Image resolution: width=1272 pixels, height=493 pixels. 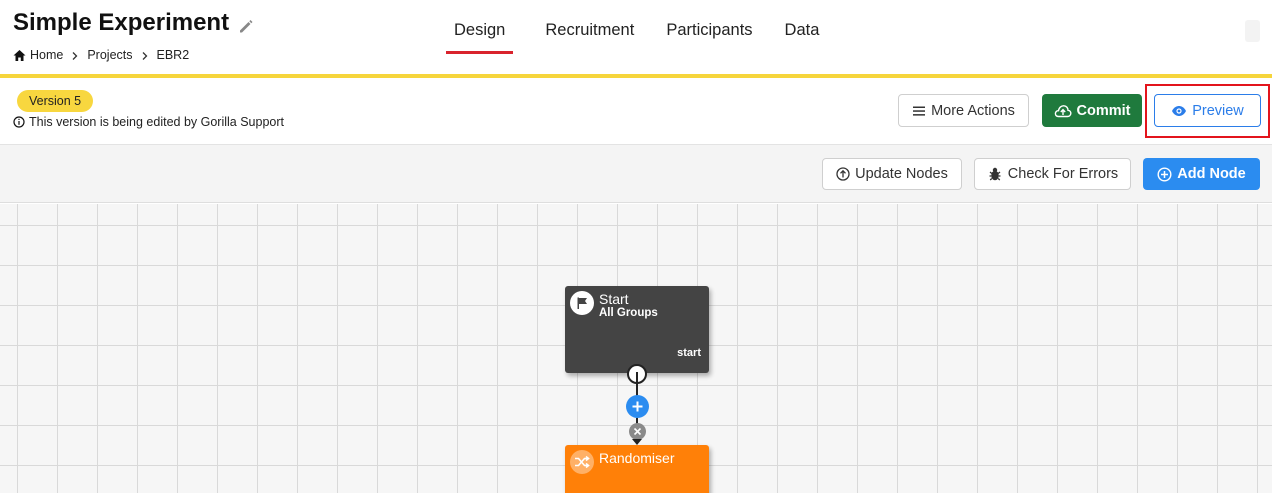 What do you see at coordinates (246, 23) in the screenshot?
I see `pencil-icon` at bounding box center [246, 23].